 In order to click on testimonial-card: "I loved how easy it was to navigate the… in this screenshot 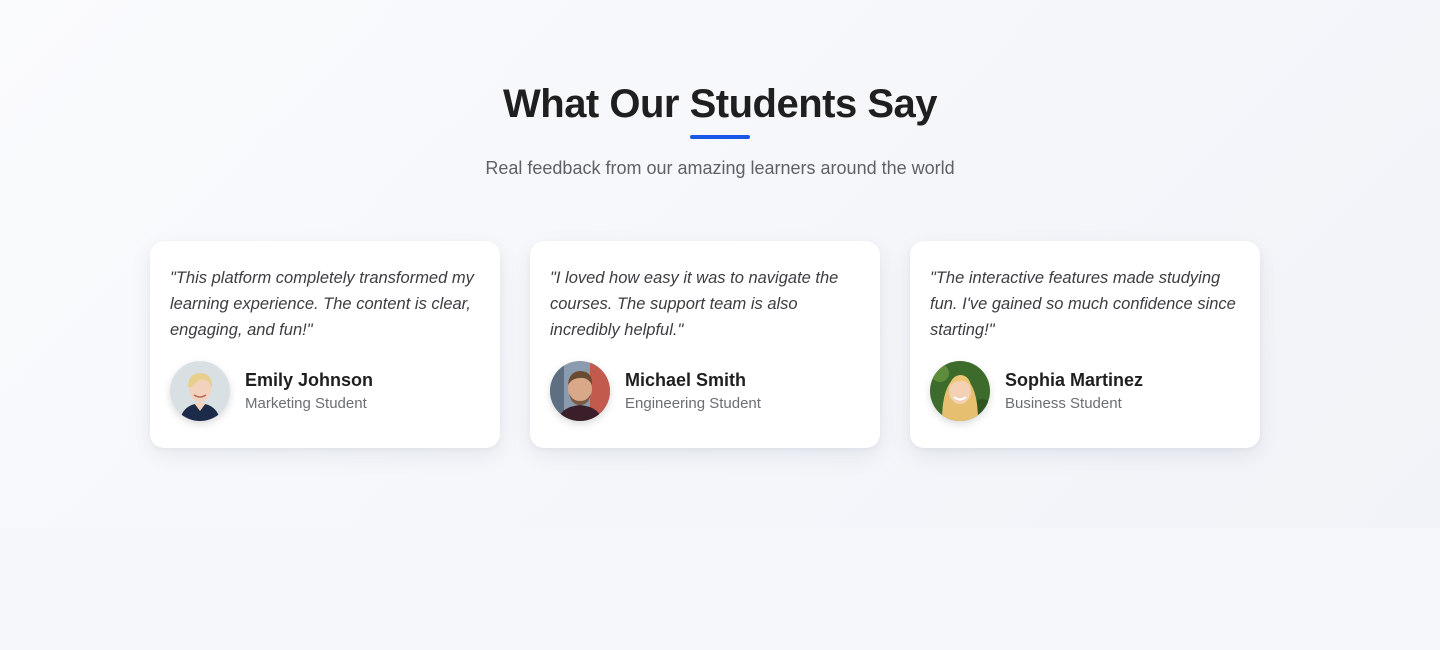, I will do `click(705, 344)`.